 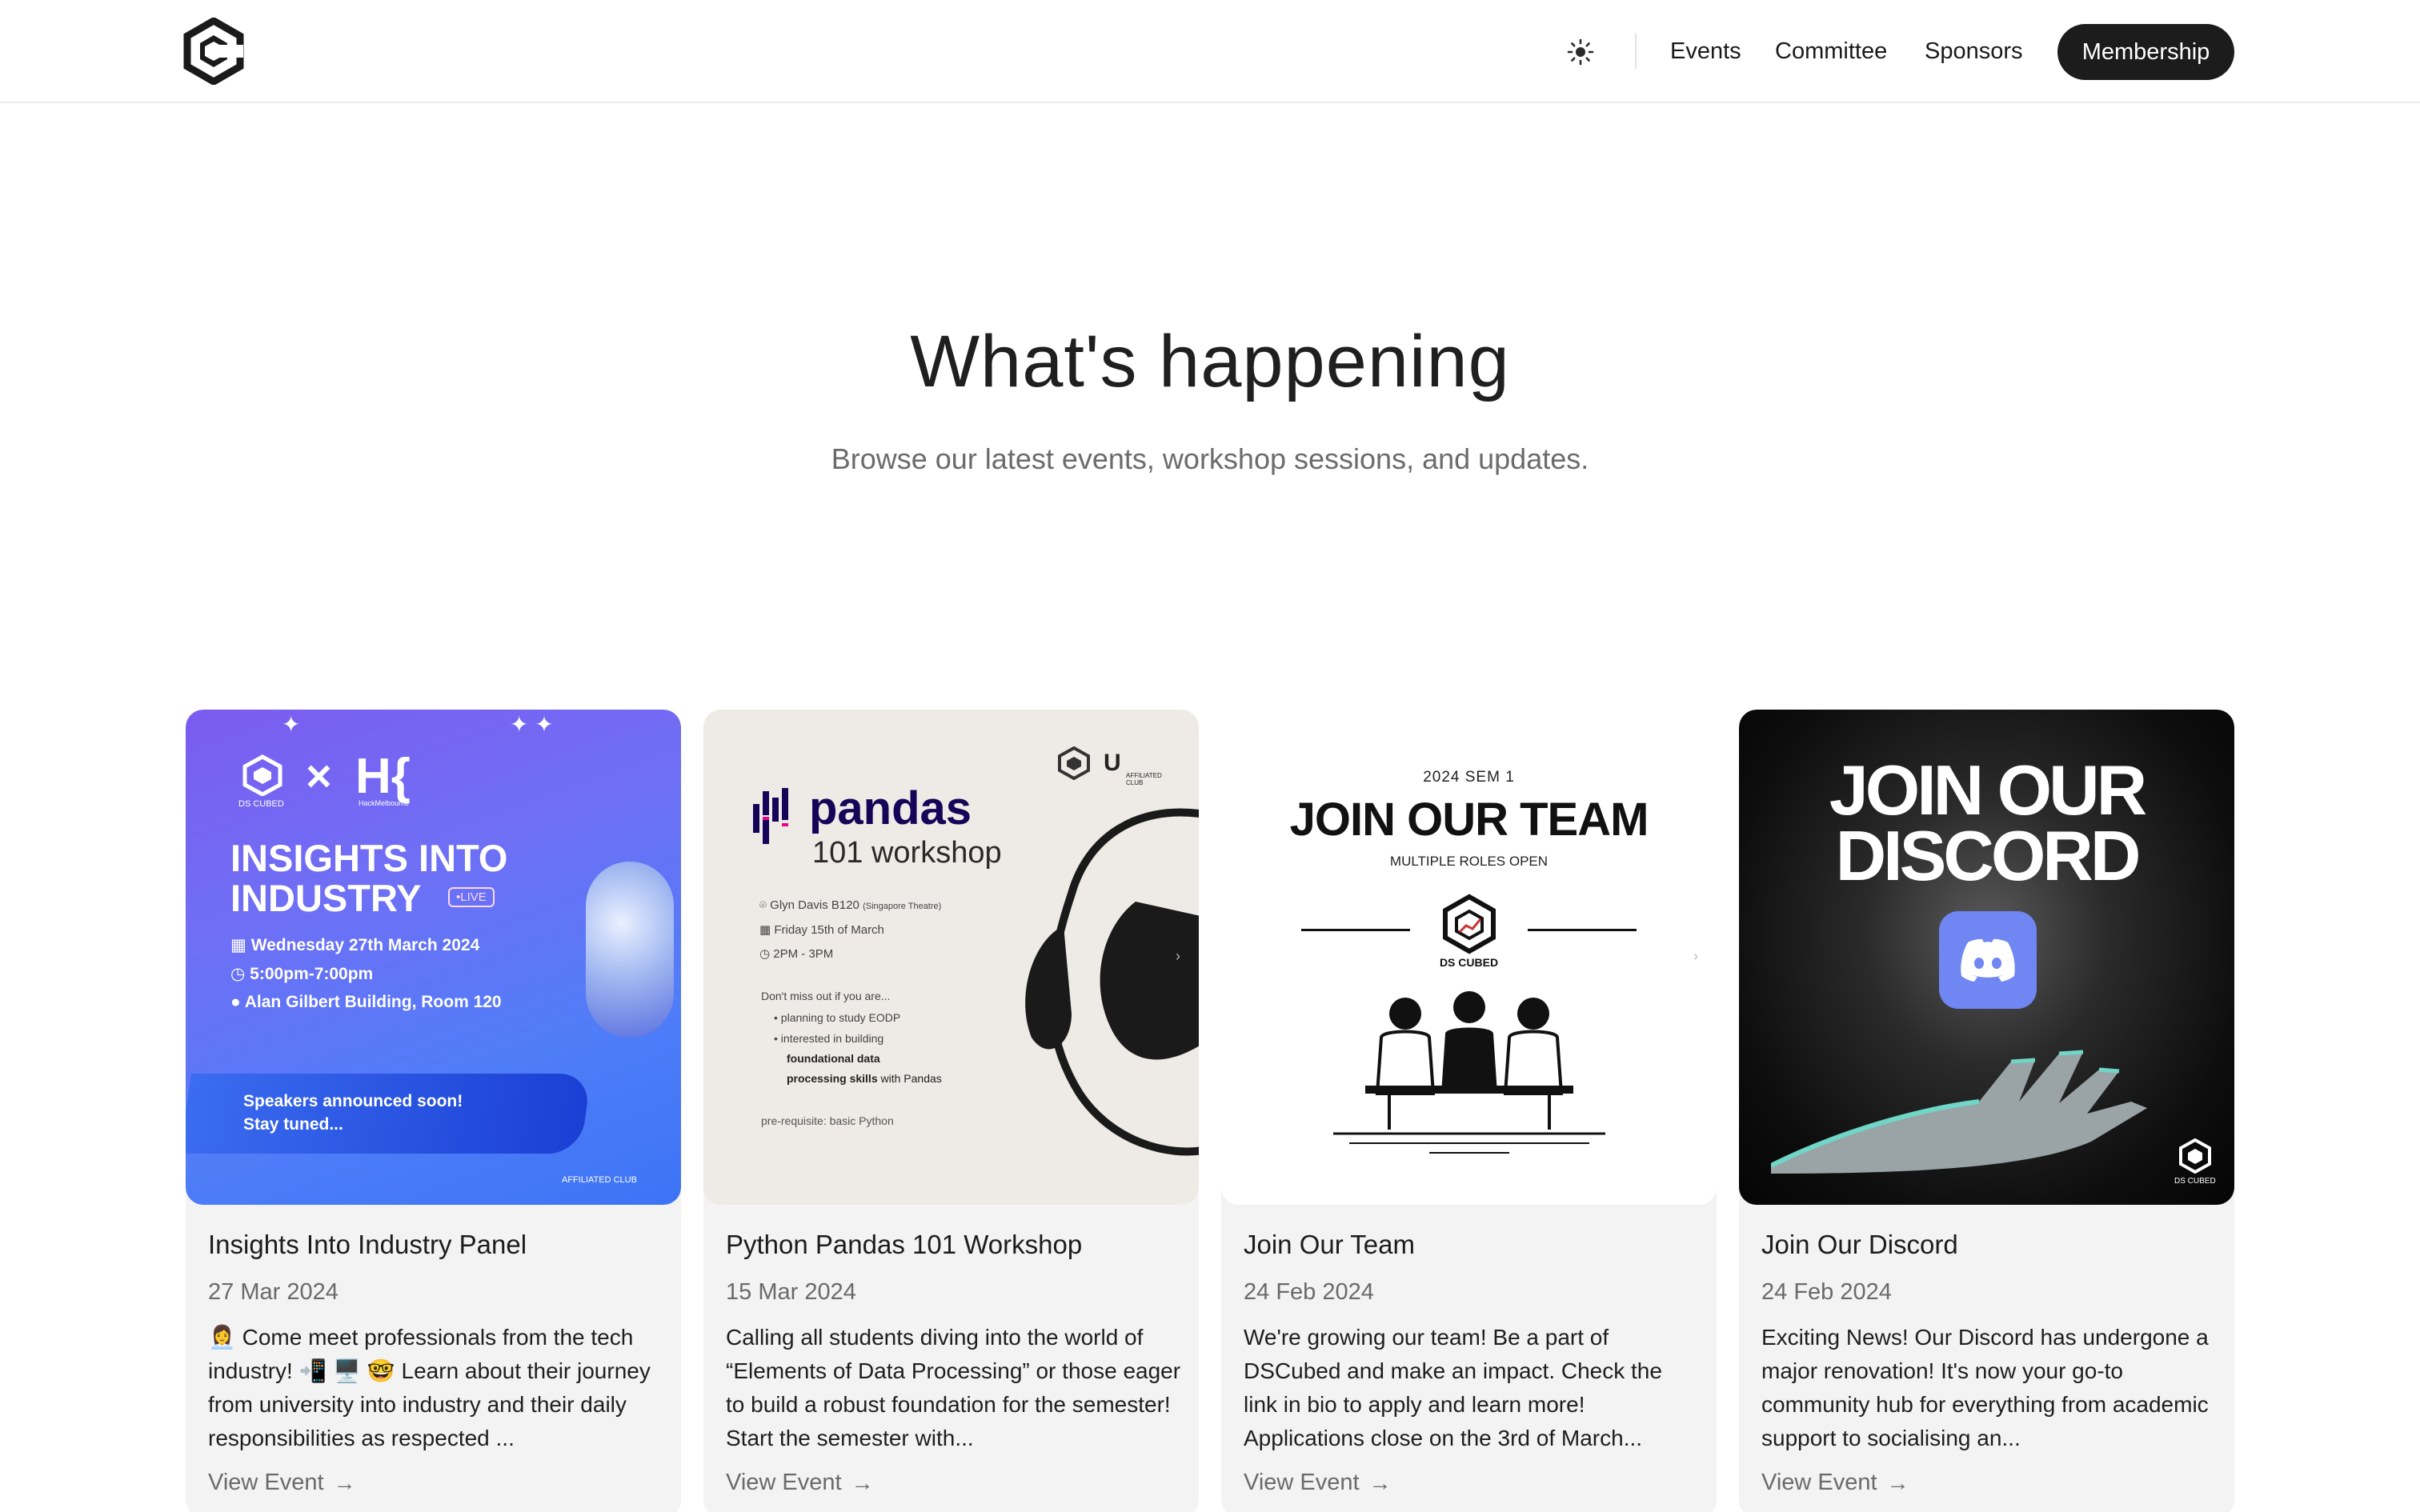 What do you see at coordinates (837, 1017) in the screenshot?
I see `poster-bullet: • planning to study EODP` at bounding box center [837, 1017].